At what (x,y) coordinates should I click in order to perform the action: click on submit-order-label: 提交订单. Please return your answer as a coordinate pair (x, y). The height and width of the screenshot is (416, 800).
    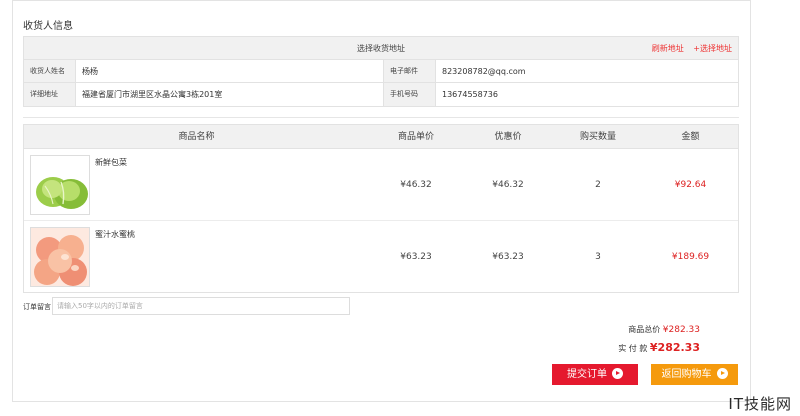
    Looking at the image, I should click on (587, 374).